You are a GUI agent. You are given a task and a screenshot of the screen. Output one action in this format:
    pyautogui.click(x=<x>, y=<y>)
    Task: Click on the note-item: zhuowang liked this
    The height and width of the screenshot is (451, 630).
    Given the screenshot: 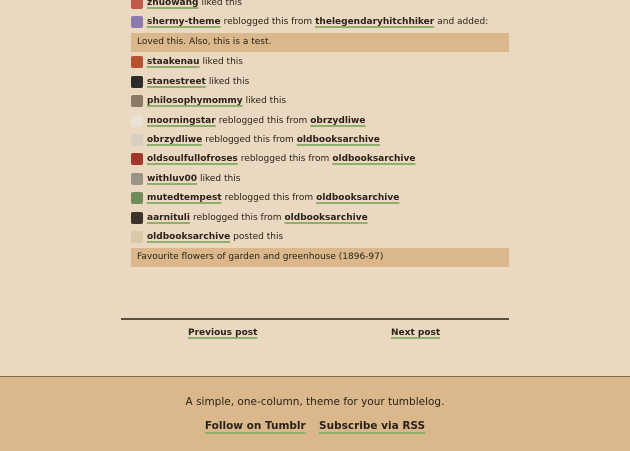 What is the action you would take?
    pyautogui.click(x=320, y=6)
    